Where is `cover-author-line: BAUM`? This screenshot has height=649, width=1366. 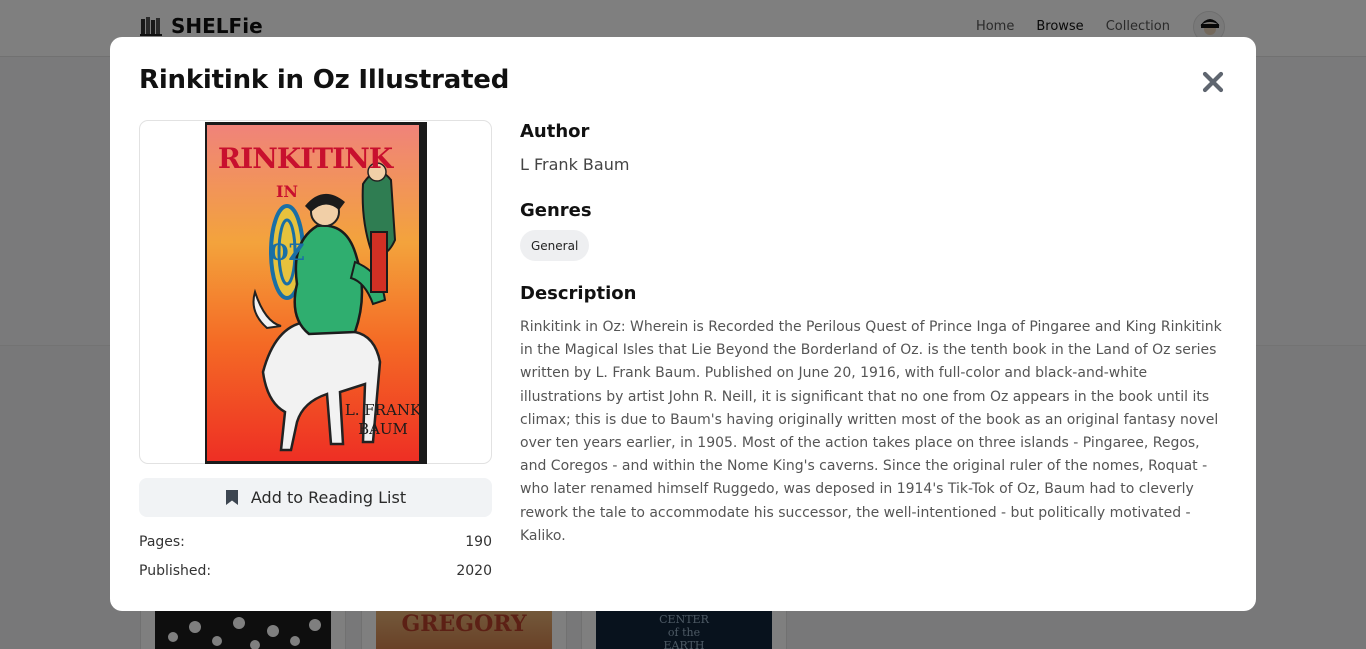 cover-author-line: BAUM is located at coordinates (383, 429).